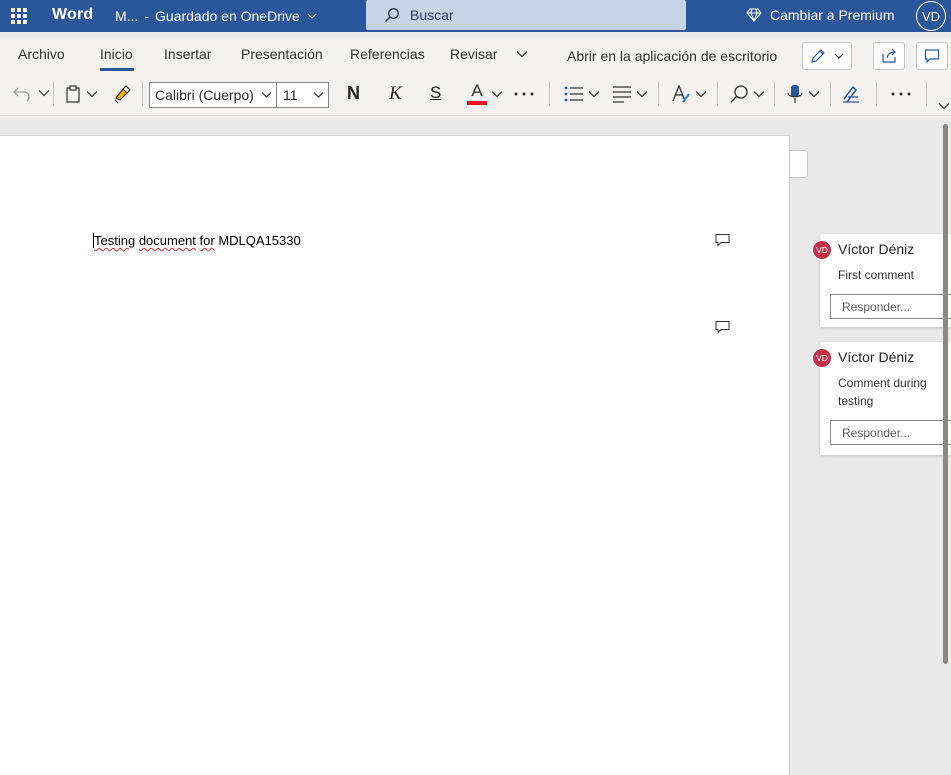 This screenshot has height=775, width=951. Describe the element at coordinates (901, 94) in the screenshot. I see `more-options-button` at that location.